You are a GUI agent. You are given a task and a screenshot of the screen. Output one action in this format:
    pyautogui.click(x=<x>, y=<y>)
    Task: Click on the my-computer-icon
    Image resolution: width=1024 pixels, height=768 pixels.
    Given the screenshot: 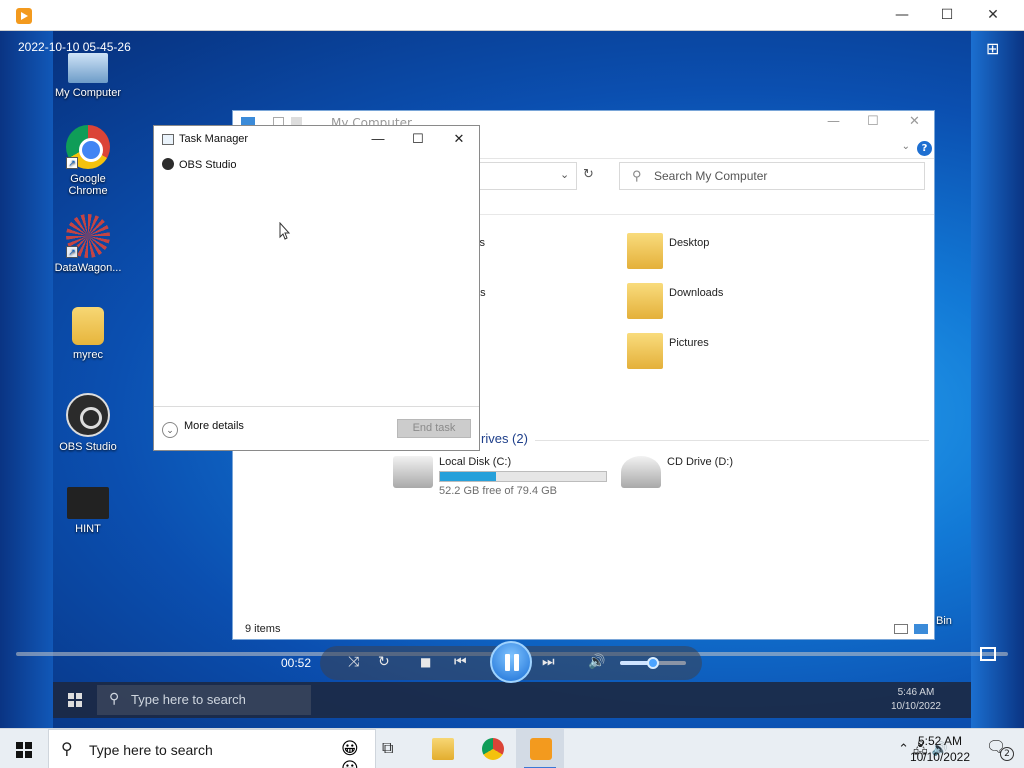 What is the action you would take?
    pyautogui.click(x=88, y=68)
    